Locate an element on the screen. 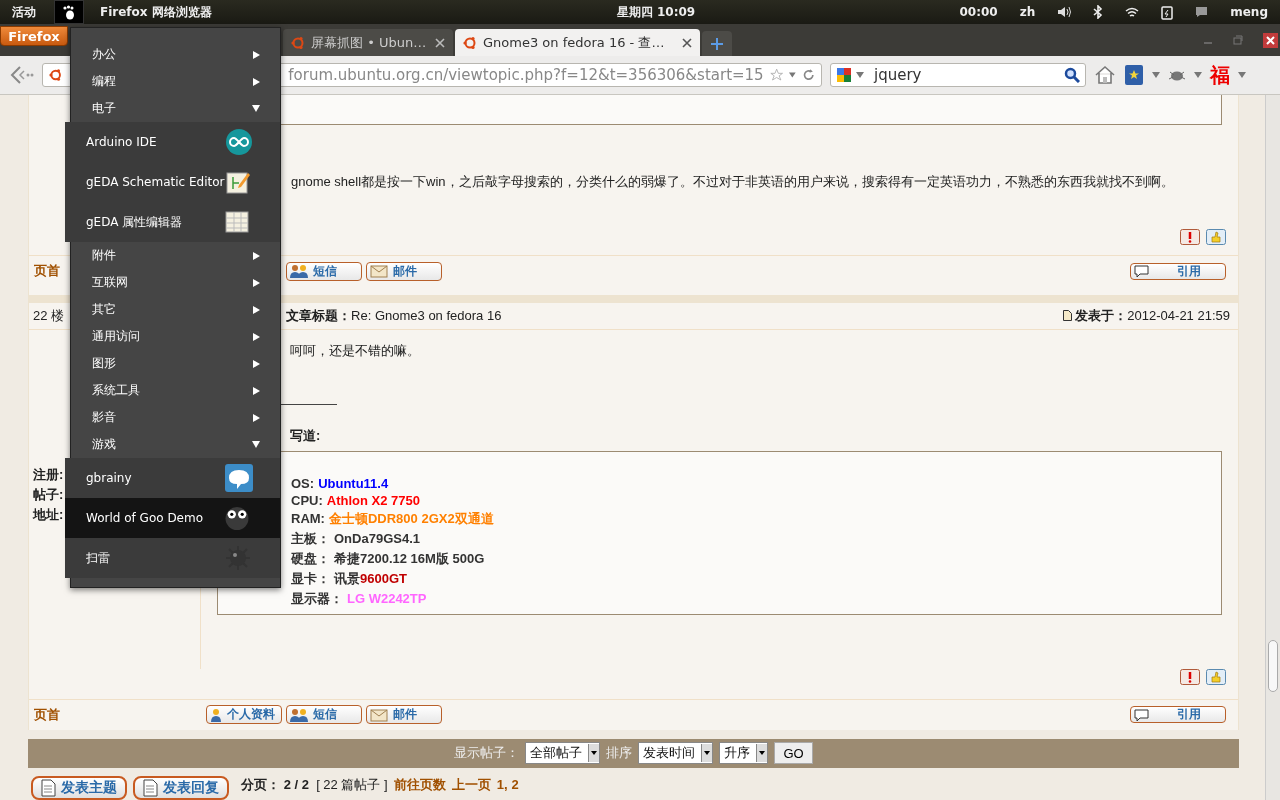 The width and height of the screenshot is (1280, 800). profile-label: 地址: is located at coordinates (48, 514).